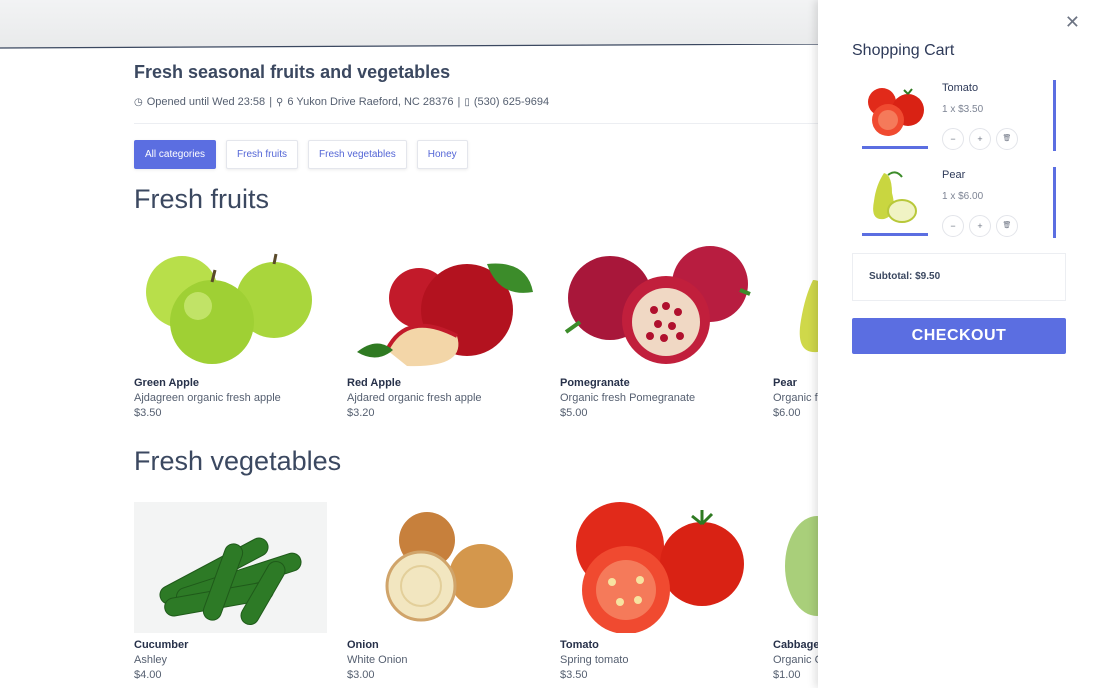 This screenshot has height=688, width=1100. What do you see at coordinates (414, 398) in the screenshot?
I see `product-desc: Ajdared organic fresh apple` at bounding box center [414, 398].